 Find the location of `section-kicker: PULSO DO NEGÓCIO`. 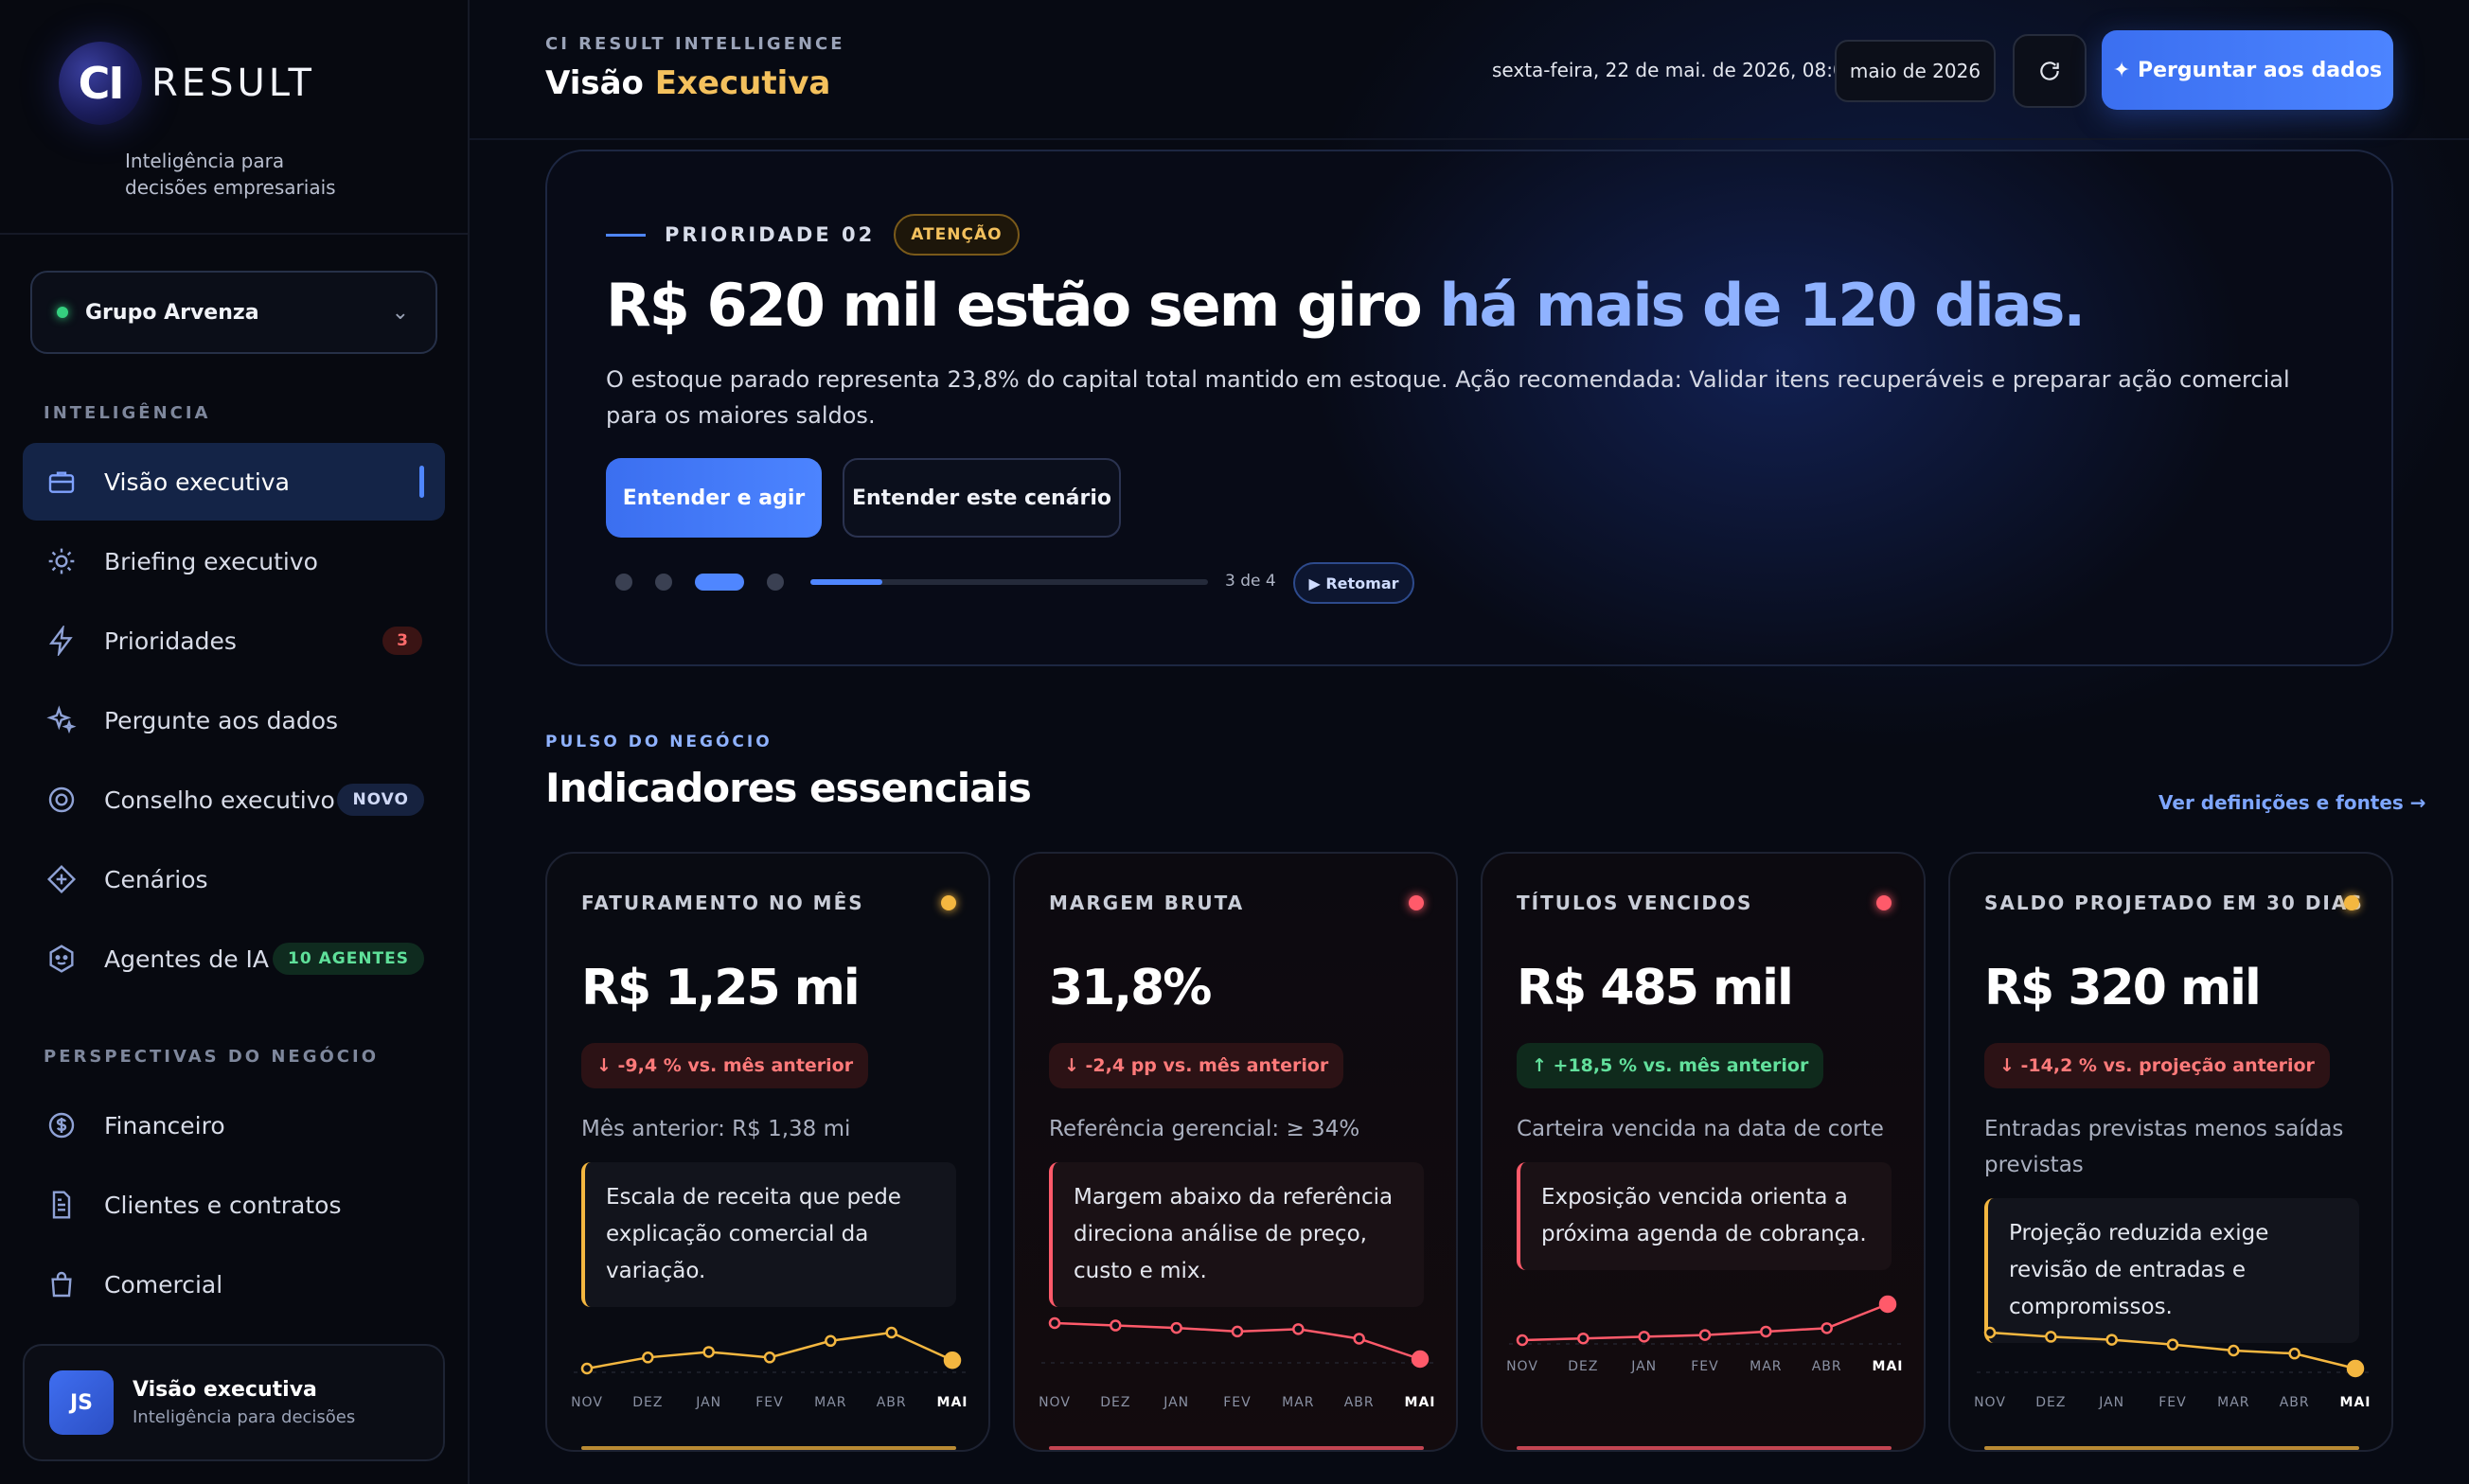

section-kicker: PULSO DO NEGÓCIO is located at coordinates (659, 742).